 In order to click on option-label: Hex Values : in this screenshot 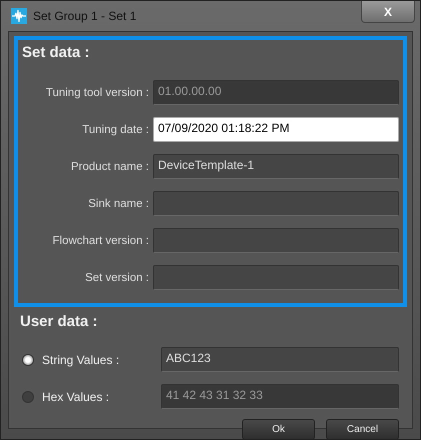, I will do `click(76, 397)`.